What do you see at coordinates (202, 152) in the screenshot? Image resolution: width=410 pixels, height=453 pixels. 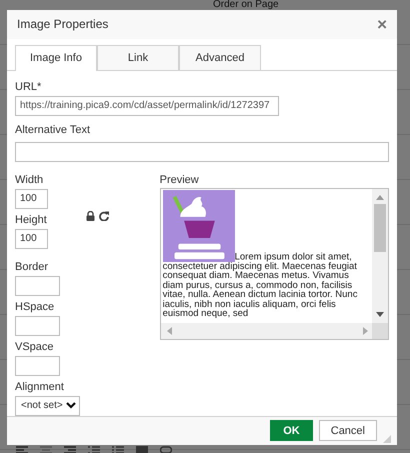 I see `alt-text-field` at bounding box center [202, 152].